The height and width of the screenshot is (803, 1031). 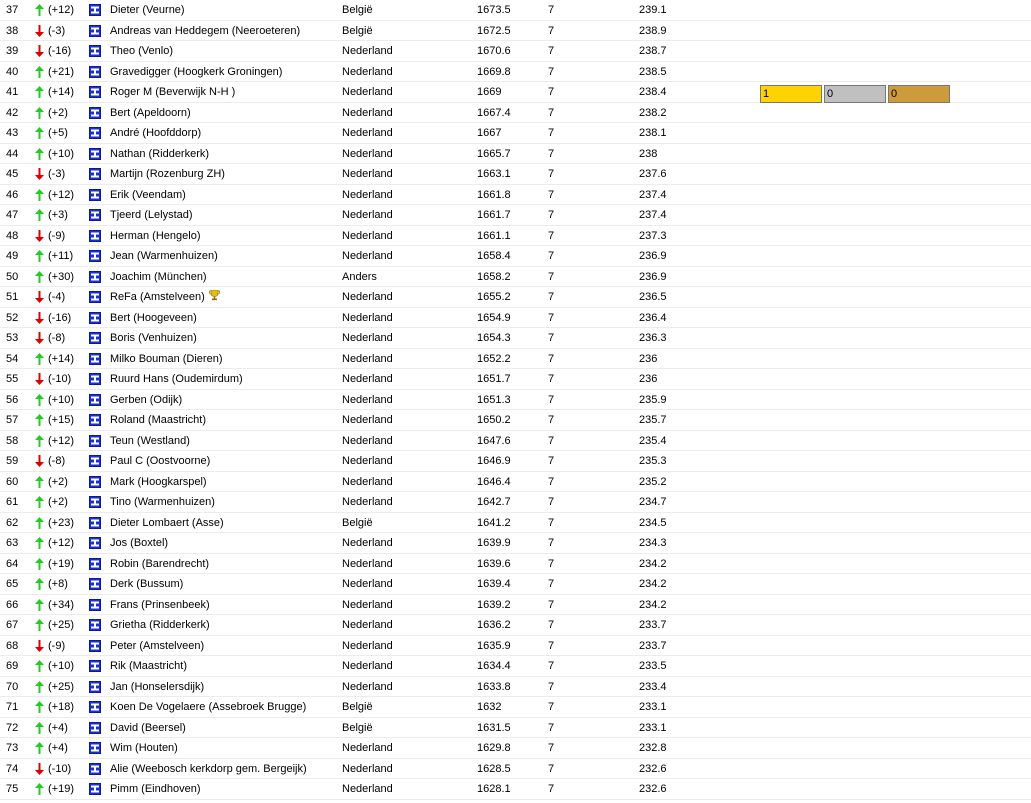 What do you see at coordinates (160, 625) in the screenshot?
I see `player-name: Grietha (Ridderkerk)` at bounding box center [160, 625].